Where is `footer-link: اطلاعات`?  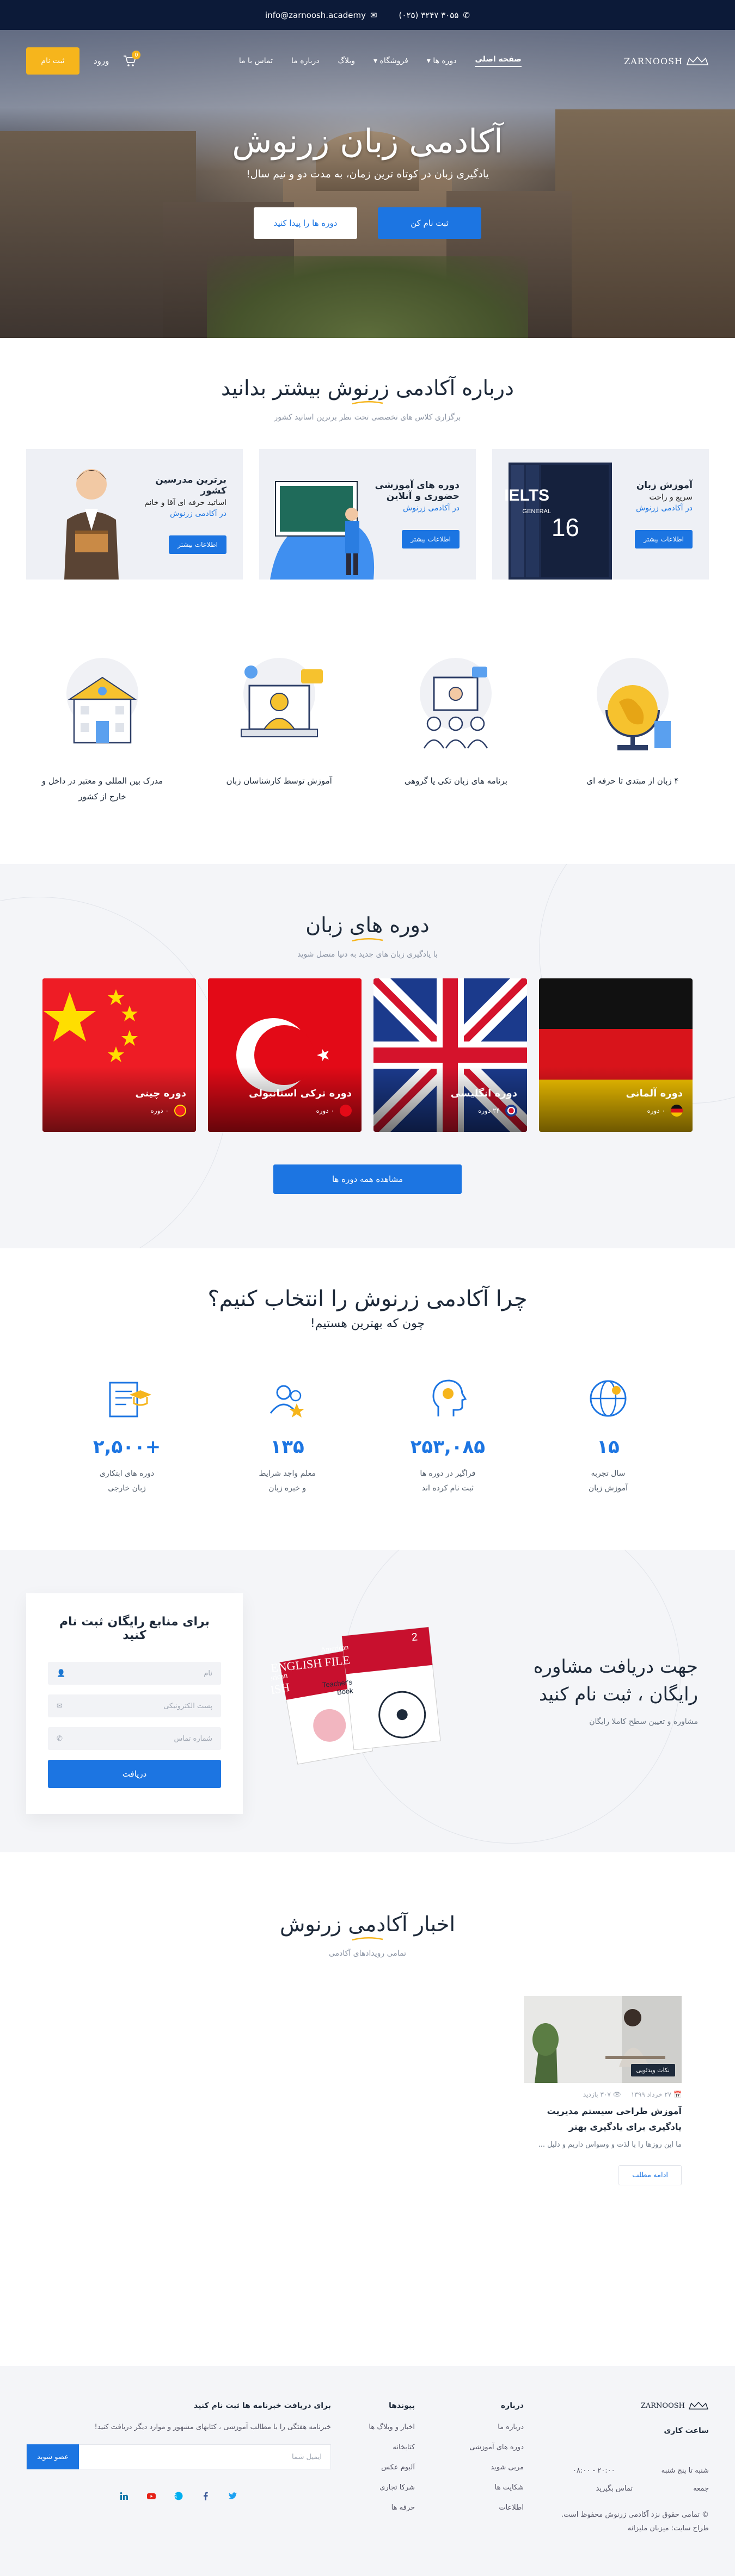
footer-link: اطلاعات is located at coordinates (483, 2508).